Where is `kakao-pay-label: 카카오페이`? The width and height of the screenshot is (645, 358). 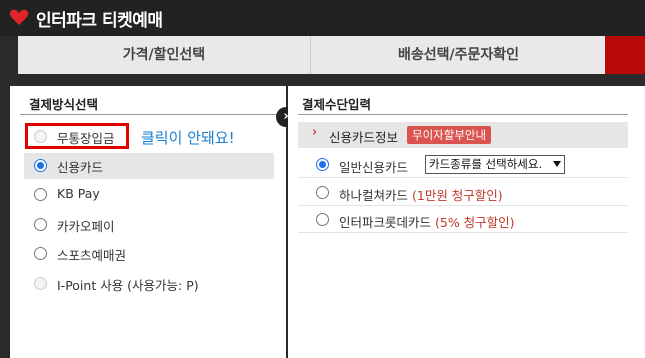 kakao-pay-label: 카카오페이 is located at coordinates (86, 226).